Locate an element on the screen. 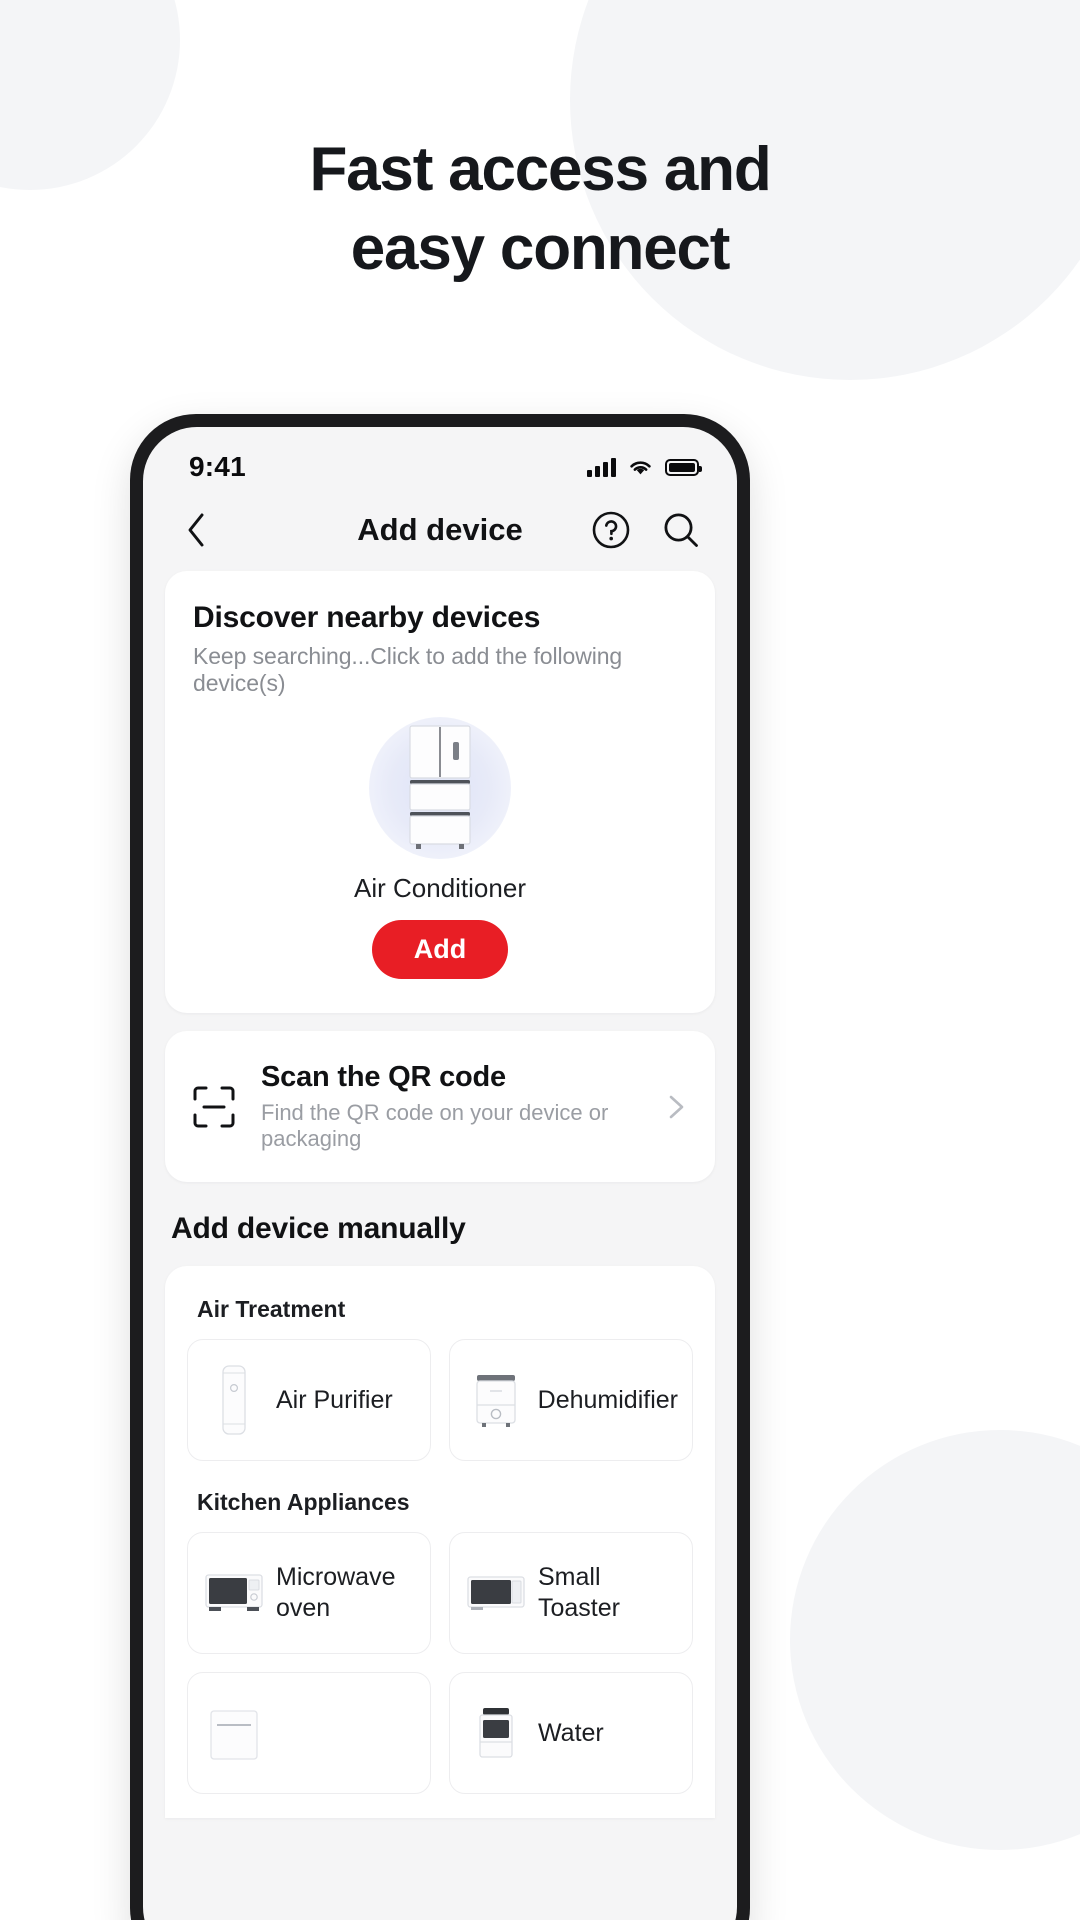  nav-actions is located at coordinates (646, 530).